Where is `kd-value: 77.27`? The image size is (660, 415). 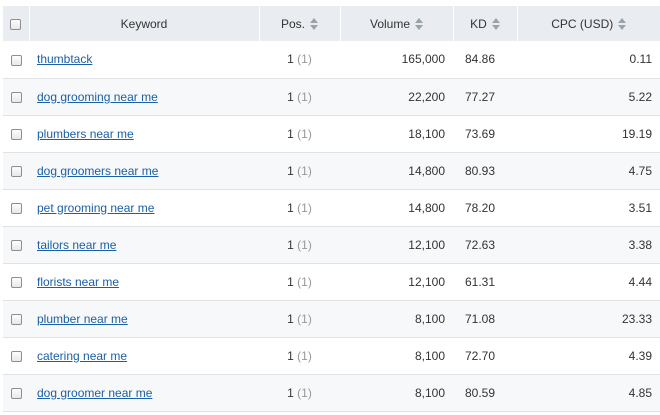
kd-value: 77.27 is located at coordinates (480, 96).